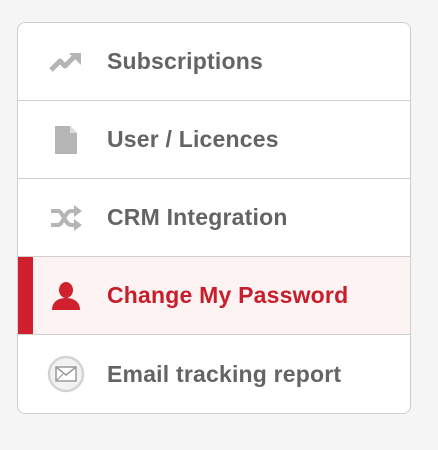  What do you see at coordinates (66, 62) in the screenshot?
I see `trending-up-icon` at bounding box center [66, 62].